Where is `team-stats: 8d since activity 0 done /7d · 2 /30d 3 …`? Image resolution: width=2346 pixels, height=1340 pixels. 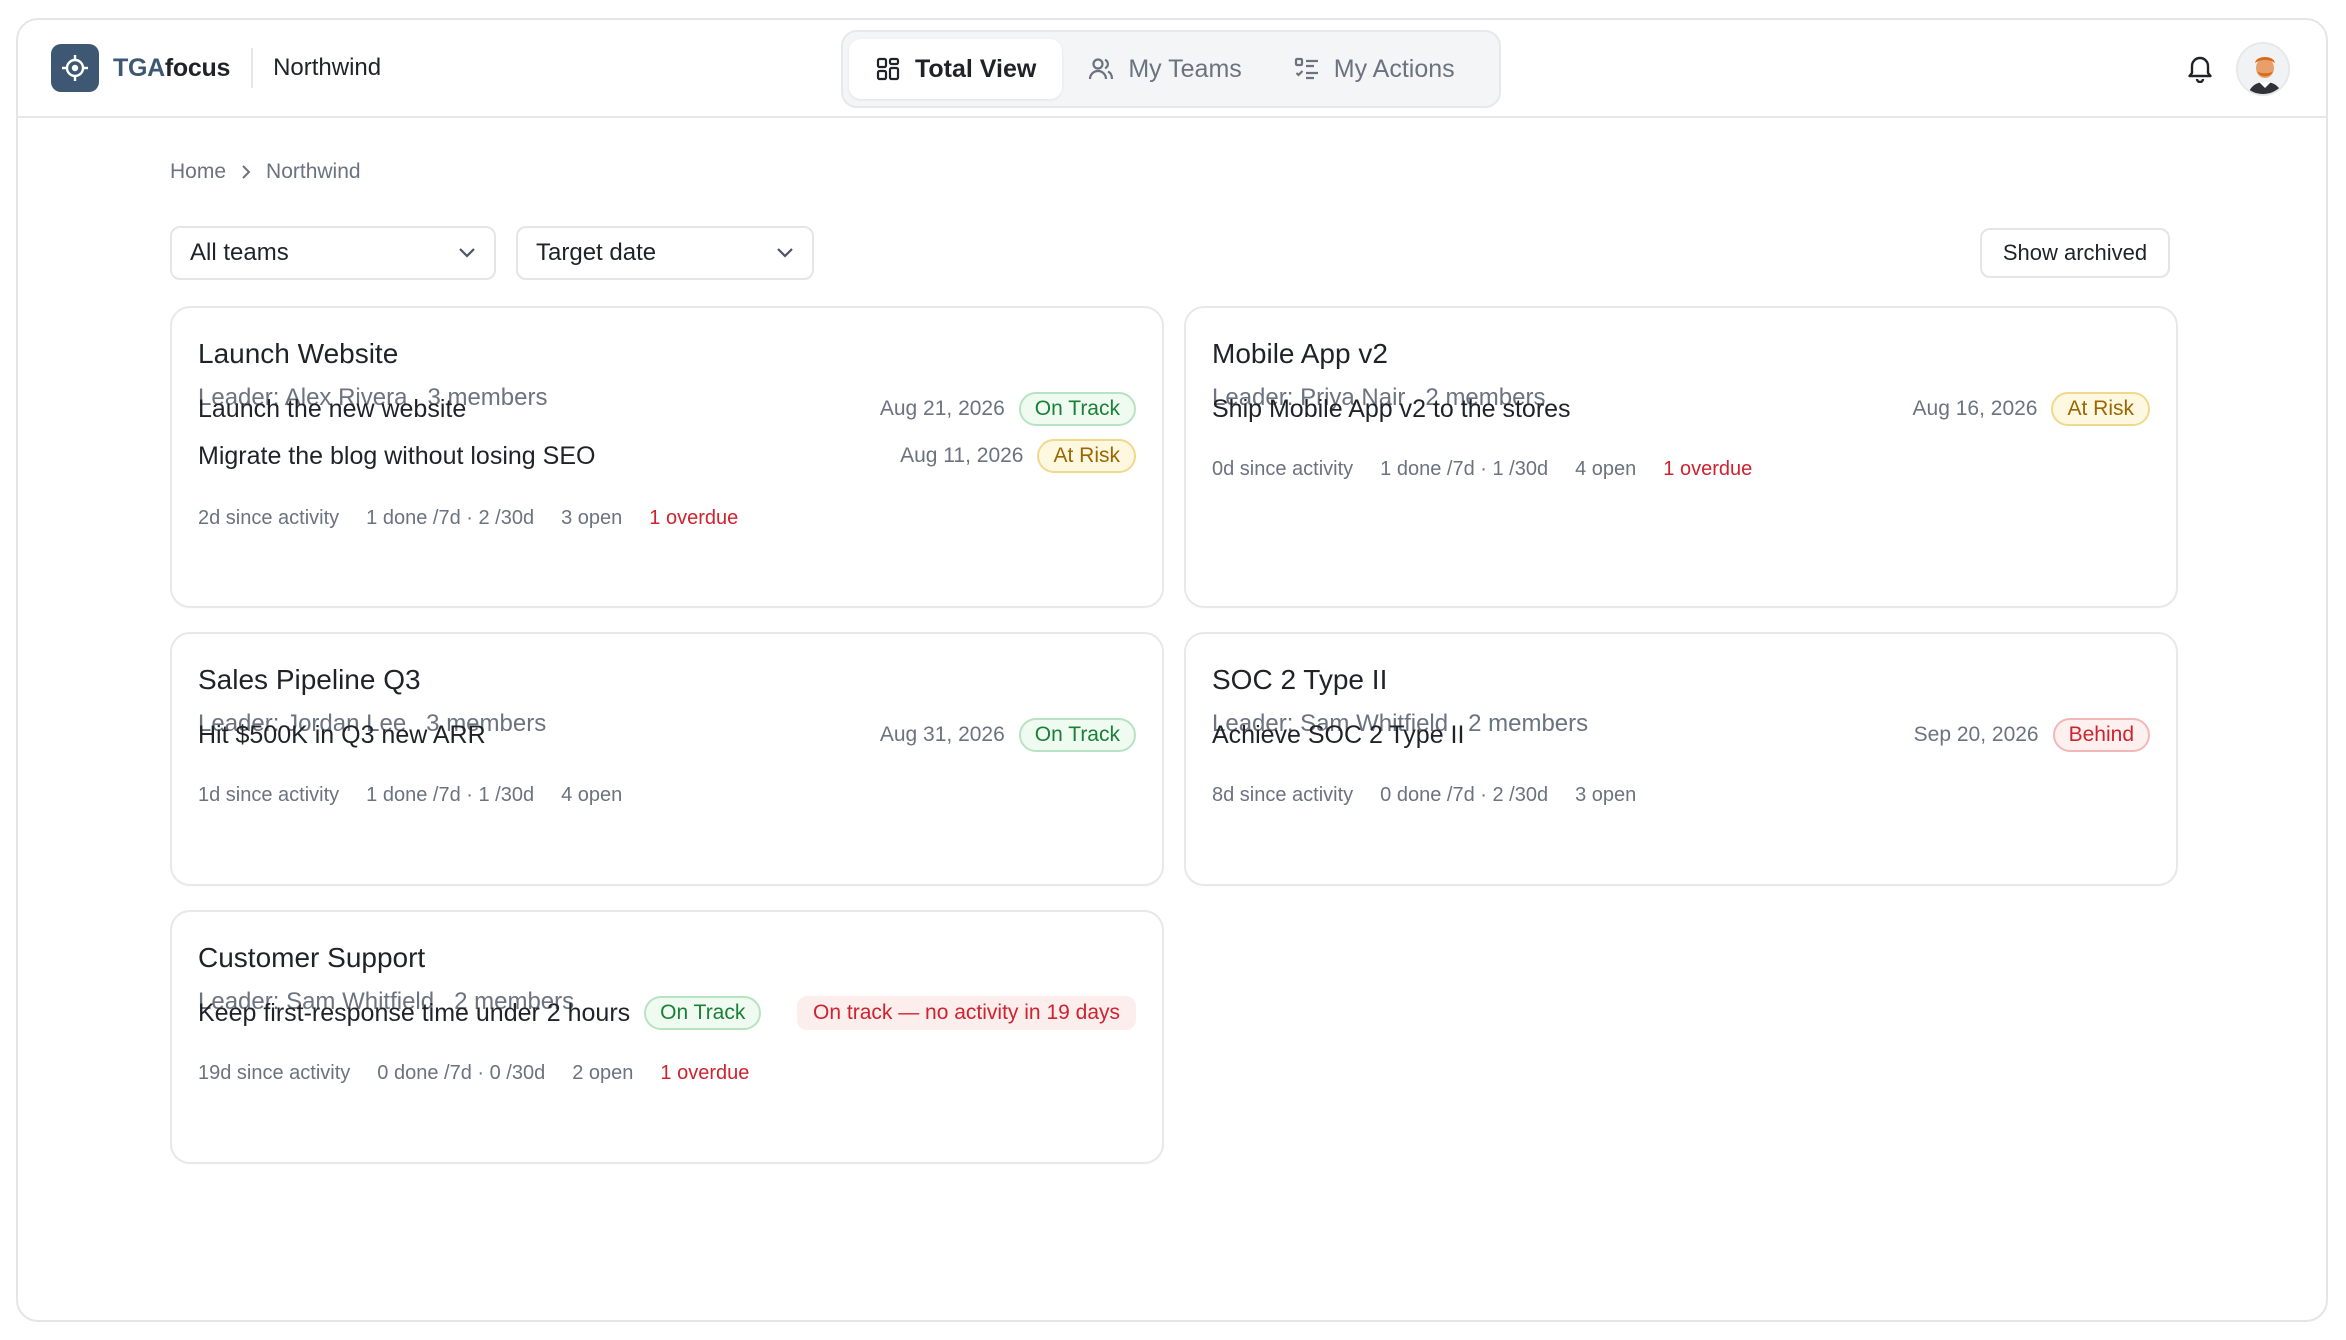
team-stats: 8d since activity 0 done /7d · 2 /30d 3 … is located at coordinates (1424, 795).